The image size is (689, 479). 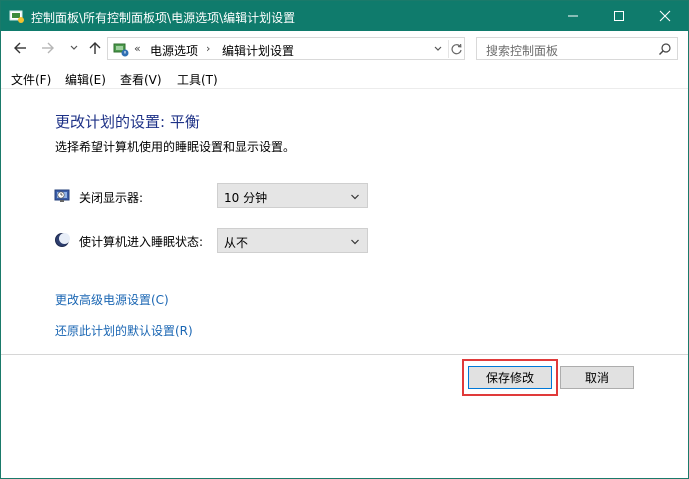 I want to click on footer-divider, so click(x=344, y=354).